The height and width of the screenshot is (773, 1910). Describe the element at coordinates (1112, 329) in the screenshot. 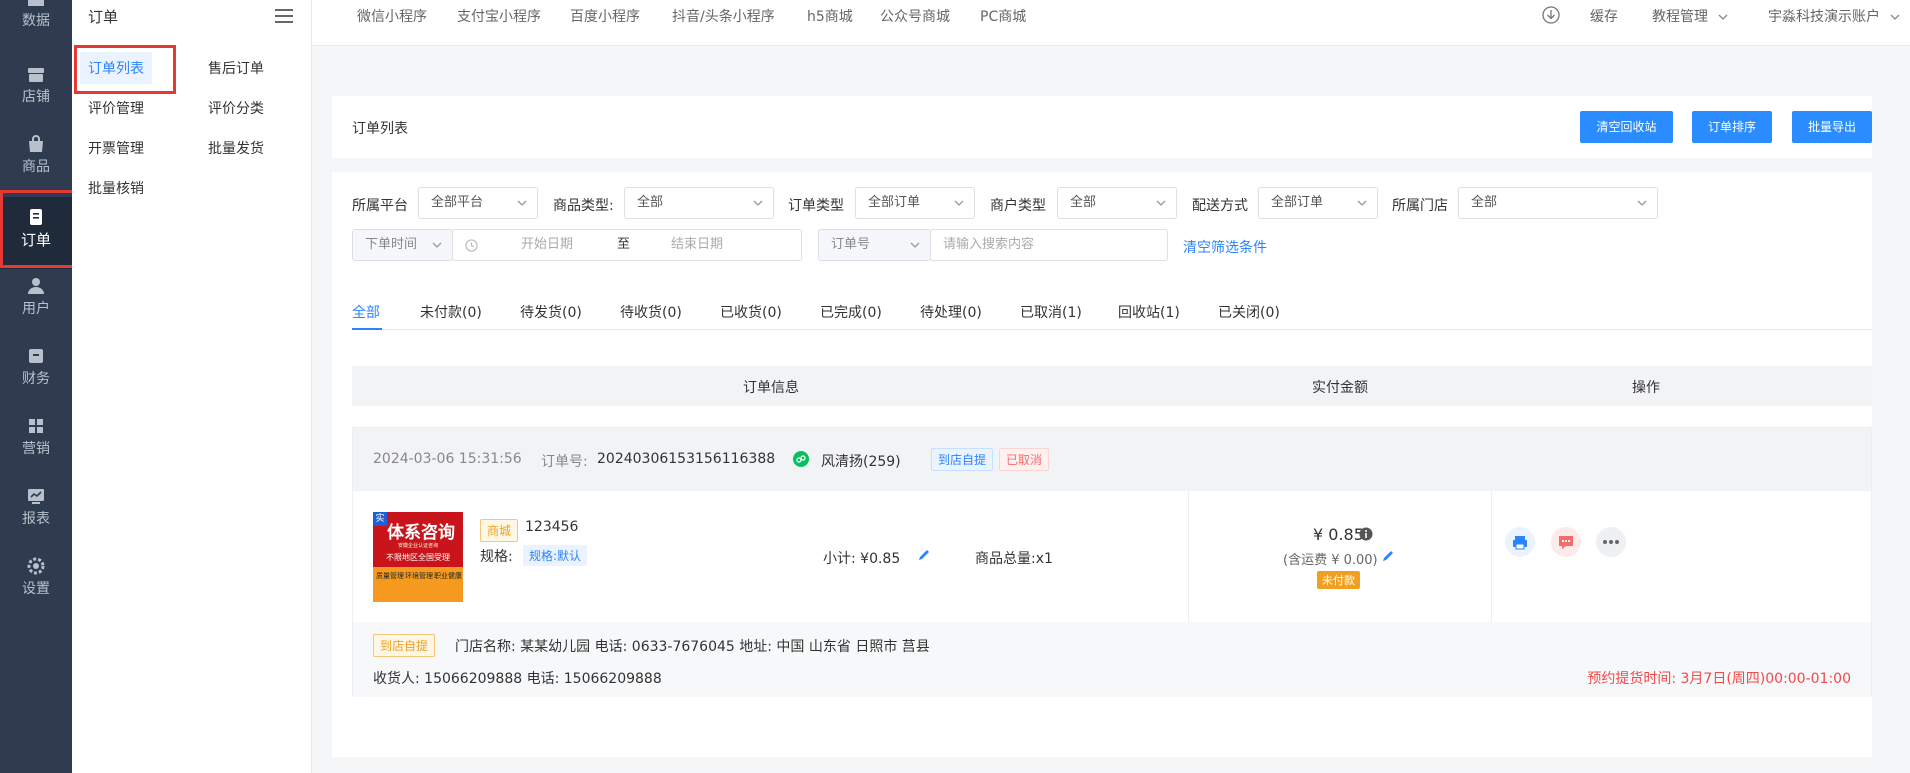

I see `tab-divider` at that location.